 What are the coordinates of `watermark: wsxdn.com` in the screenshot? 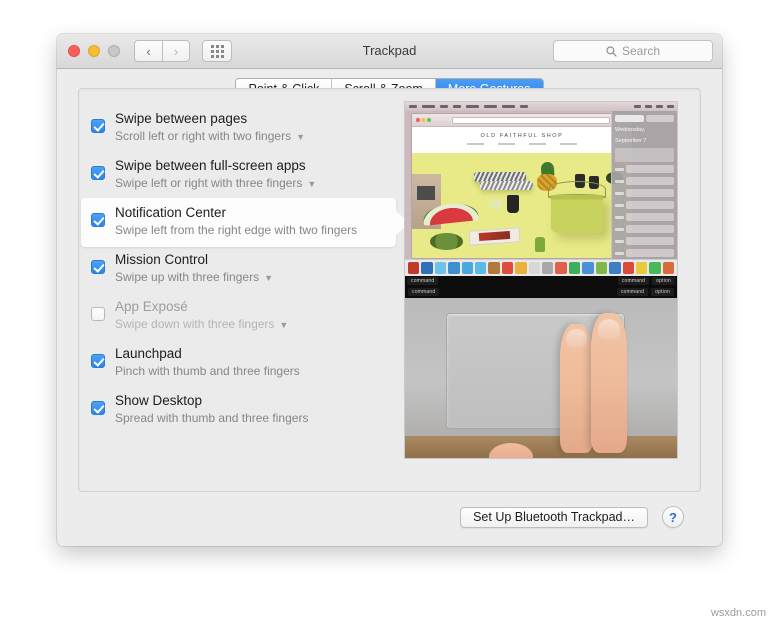 It's located at (738, 613).